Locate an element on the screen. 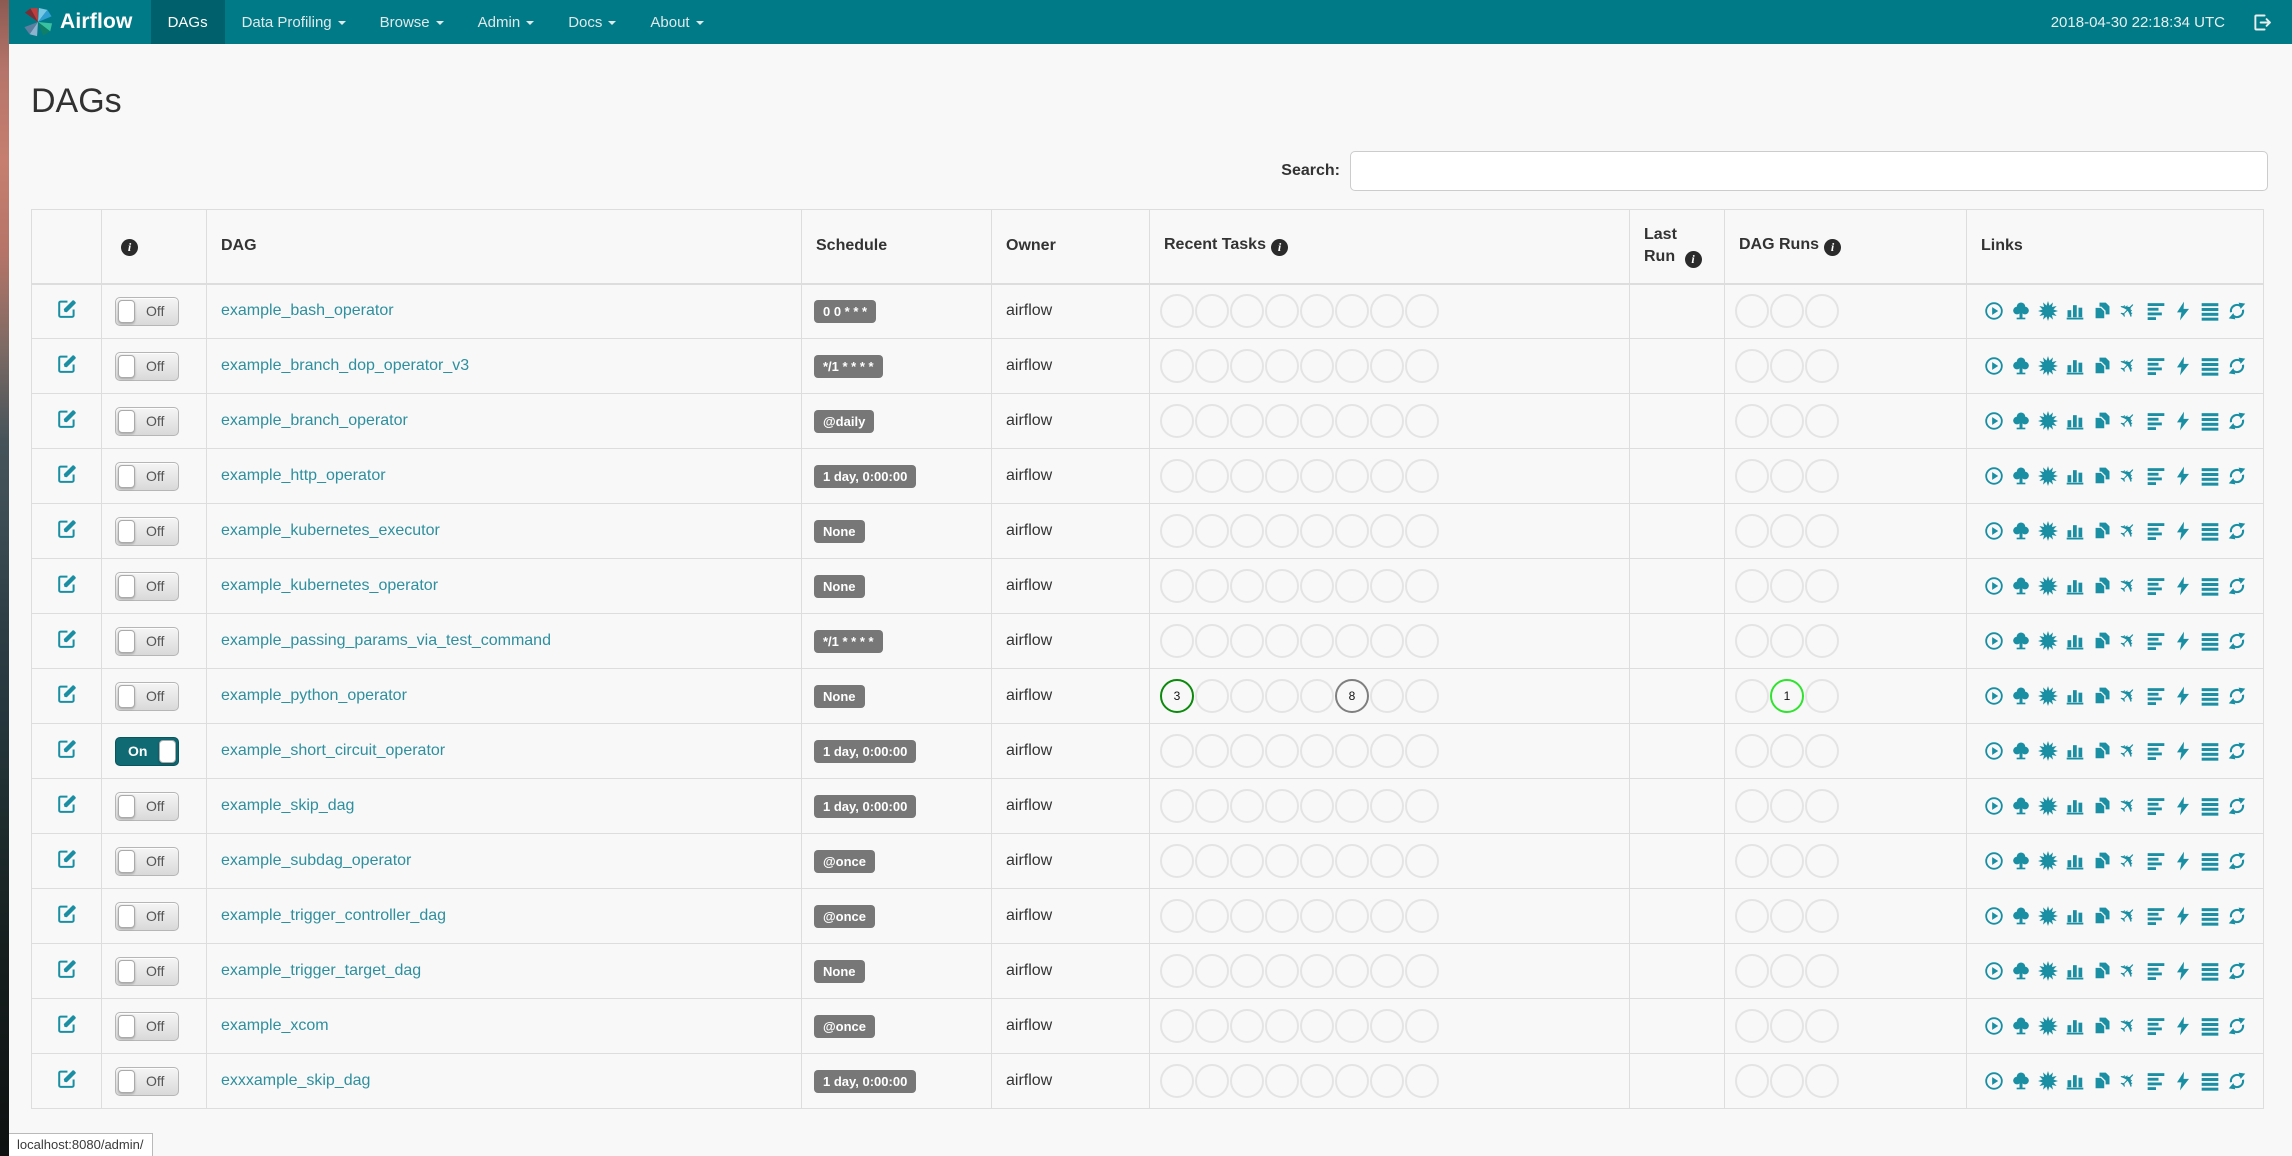  dag-link: exxxample_skip_dag is located at coordinates (295, 1080).